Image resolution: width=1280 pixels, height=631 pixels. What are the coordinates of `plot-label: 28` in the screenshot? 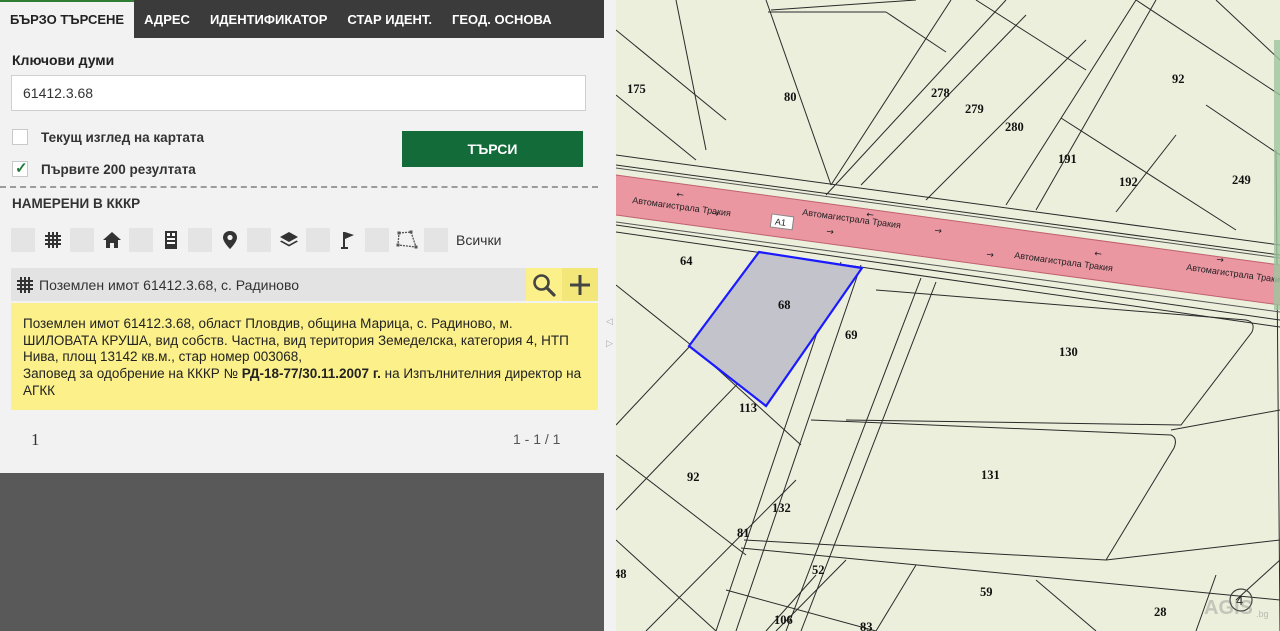 It's located at (1160, 612).